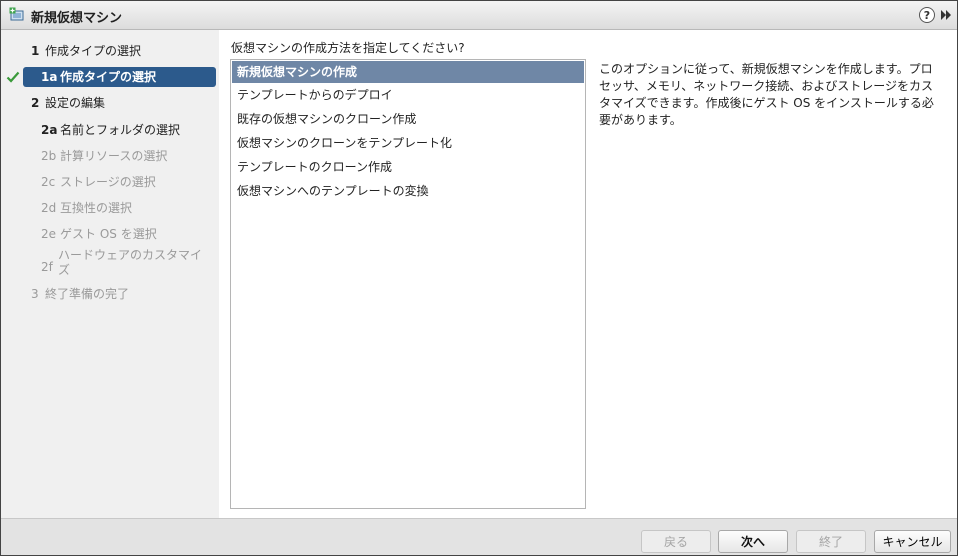 The image size is (958, 556). I want to click on step-1a: 1a 作成タイプの選択, so click(119, 77).